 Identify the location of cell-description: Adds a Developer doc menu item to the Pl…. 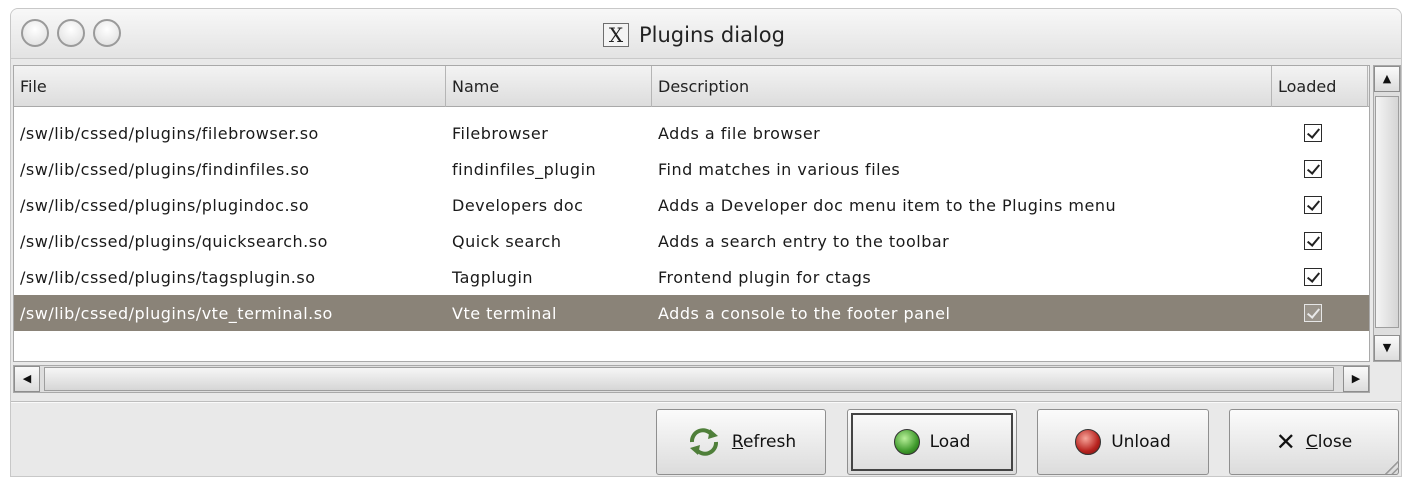
(887, 205).